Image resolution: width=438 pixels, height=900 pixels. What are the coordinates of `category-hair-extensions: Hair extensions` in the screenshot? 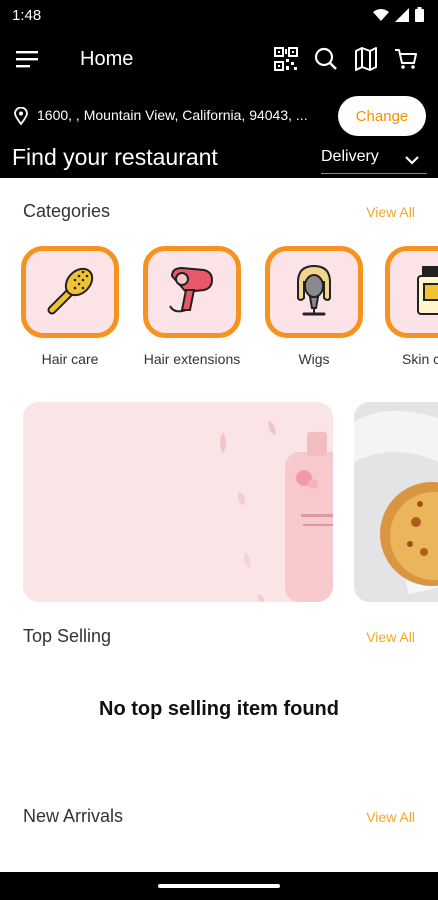 It's located at (192, 306).